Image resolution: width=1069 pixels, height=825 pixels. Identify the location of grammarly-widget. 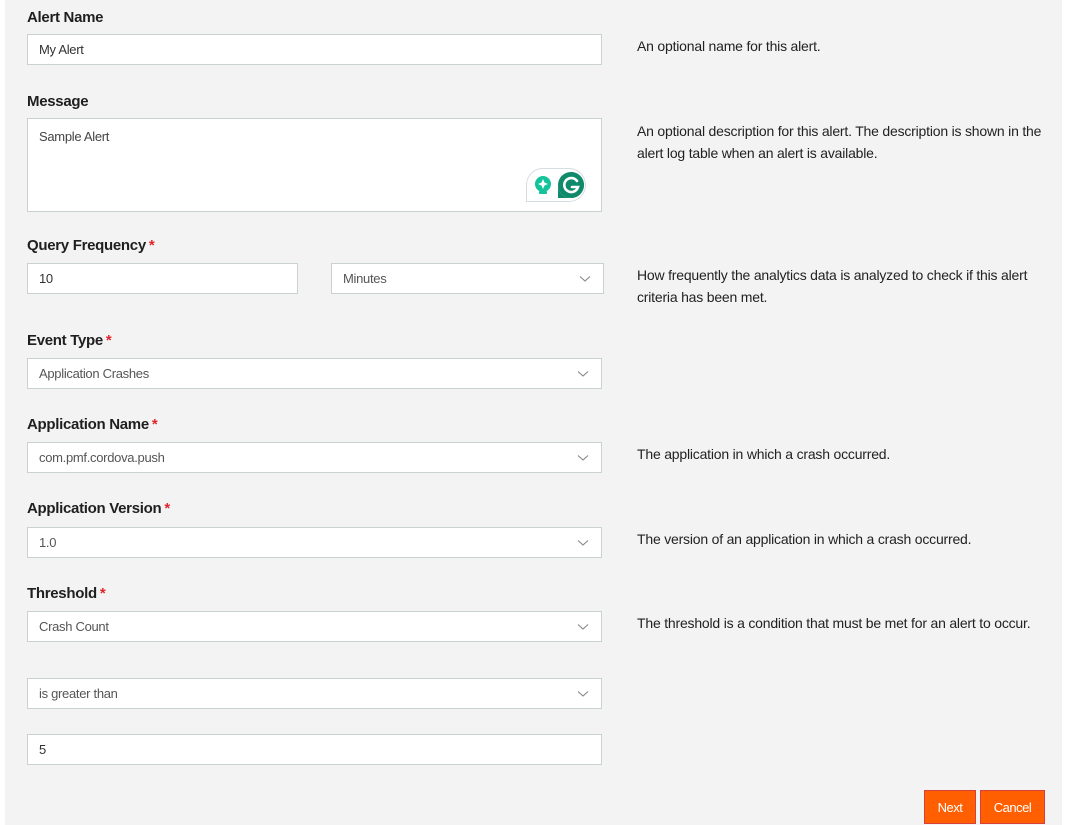
(556, 185).